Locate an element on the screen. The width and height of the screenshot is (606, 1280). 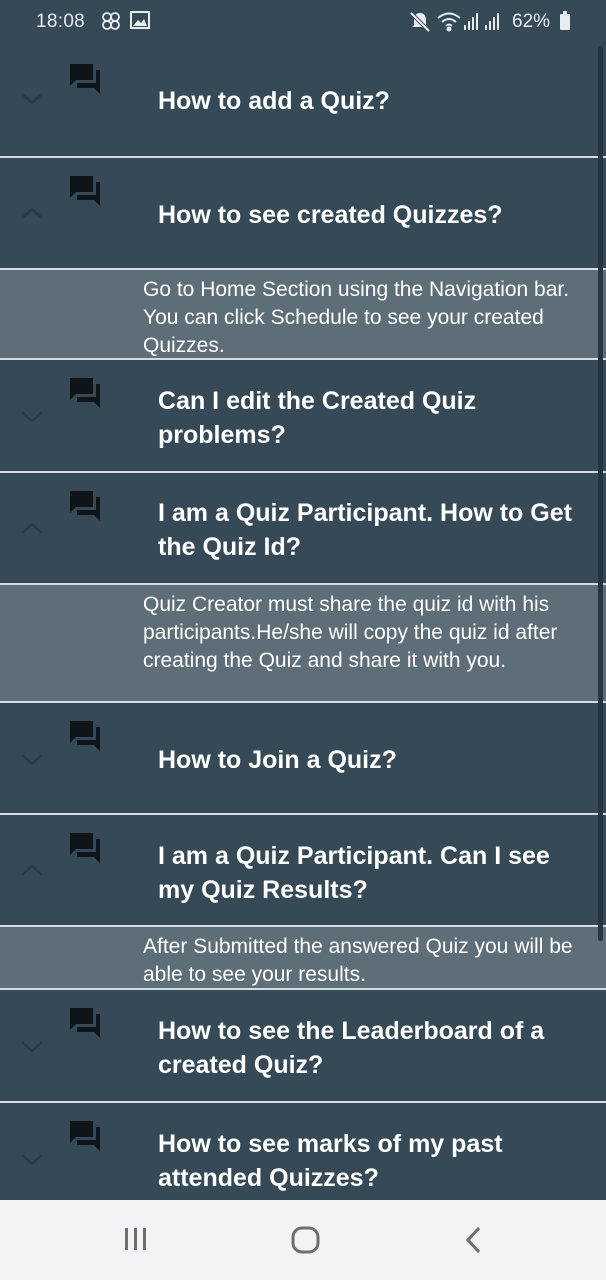
faq-question: How to Join a Quiz? is located at coordinates (277, 760).